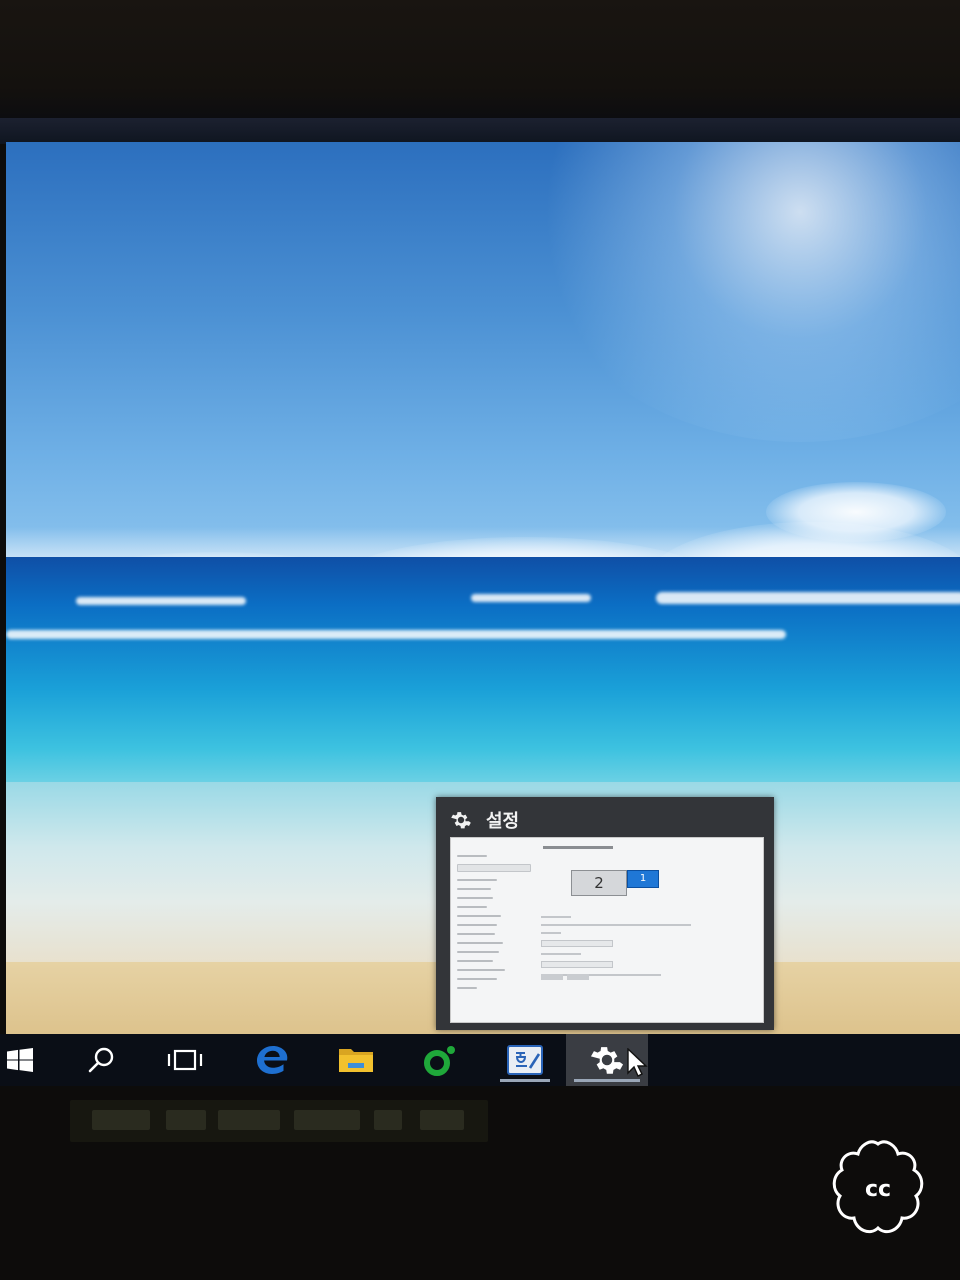 The width and height of the screenshot is (960, 1280). I want to click on hangul-icon, so click(525, 1060).